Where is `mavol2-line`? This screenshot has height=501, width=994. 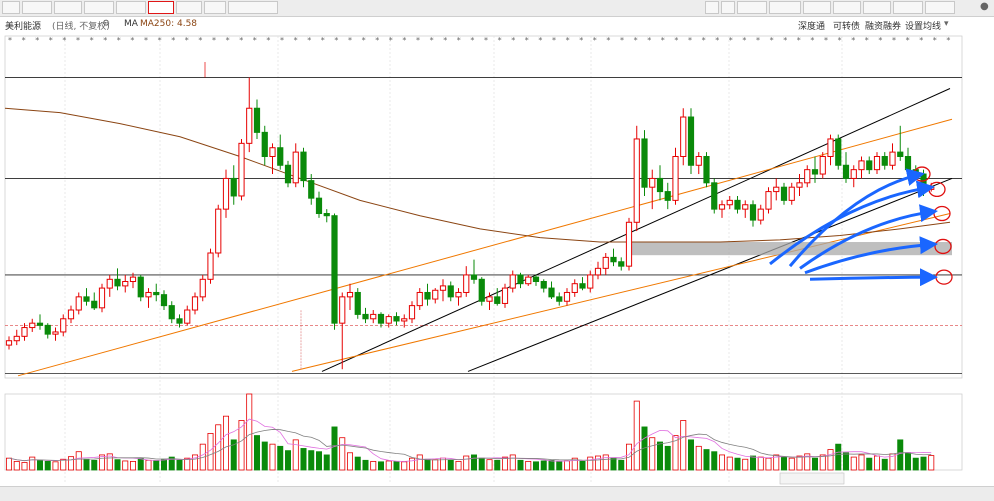
mavol2-line is located at coordinates (470, 445).